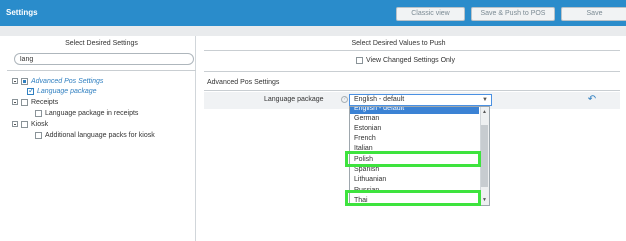 This screenshot has height=241, width=626. I want to click on section-title: Advanced Pos Settings, so click(243, 82).